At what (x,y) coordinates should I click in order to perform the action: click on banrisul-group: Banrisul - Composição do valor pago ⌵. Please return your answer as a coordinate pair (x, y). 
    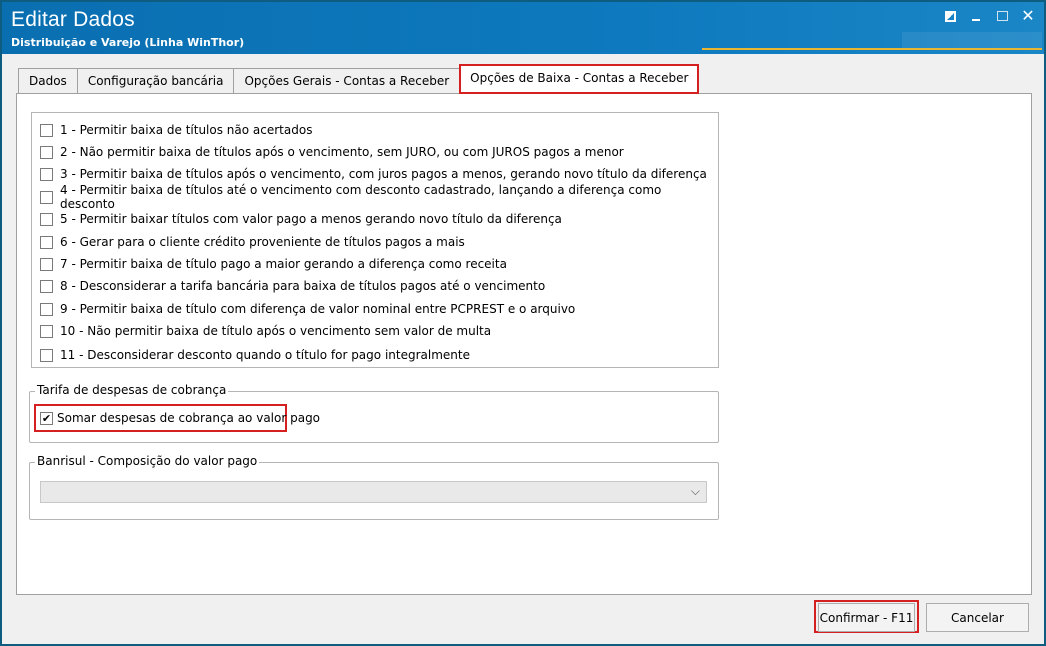
    Looking at the image, I should click on (374, 487).